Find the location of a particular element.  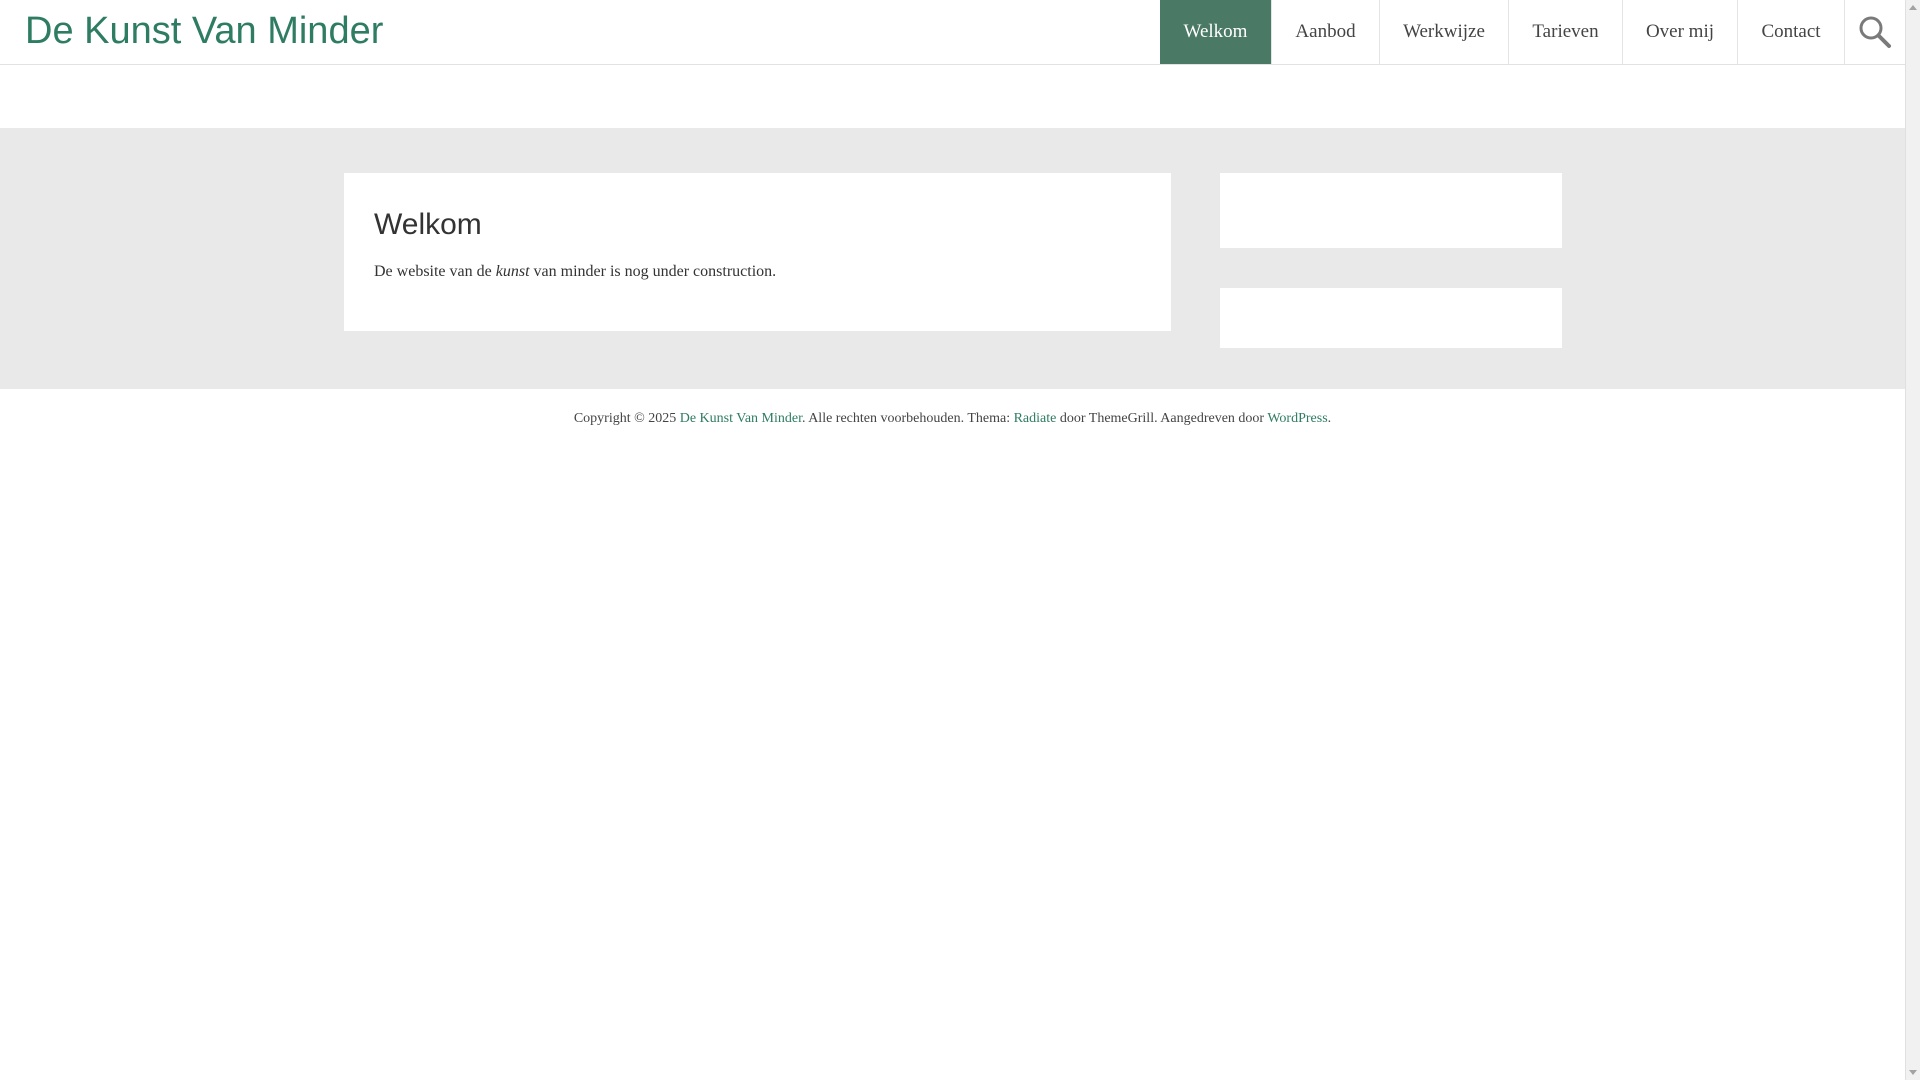

footer-prefix: Copyright © 2025 is located at coordinates (626, 418).